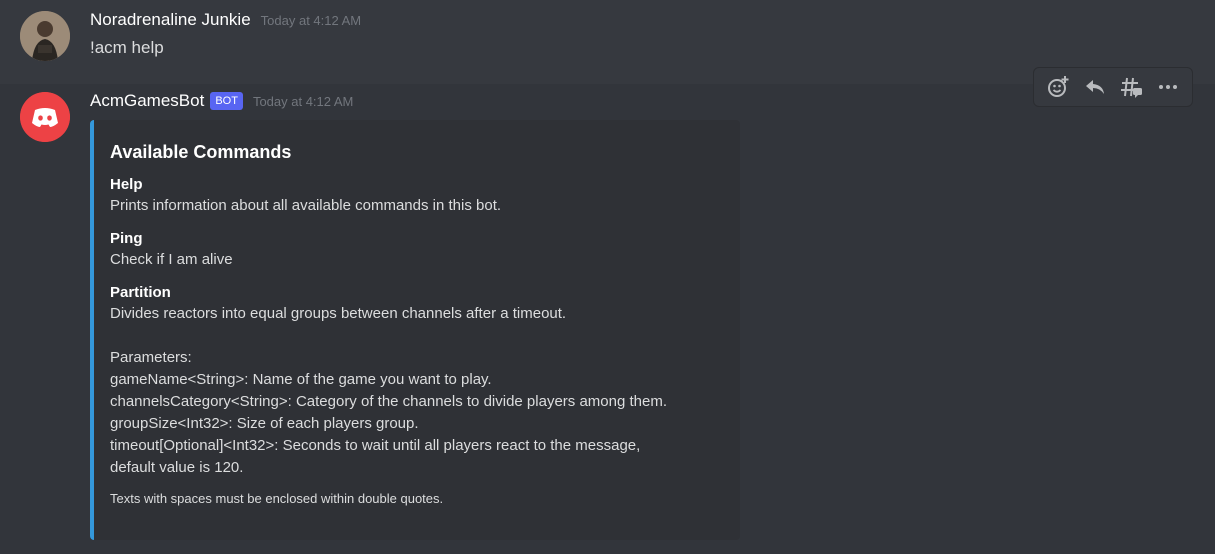  What do you see at coordinates (126, 184) in the screenshot?
I see `field-name: Help` at bounding box center [126, 184].